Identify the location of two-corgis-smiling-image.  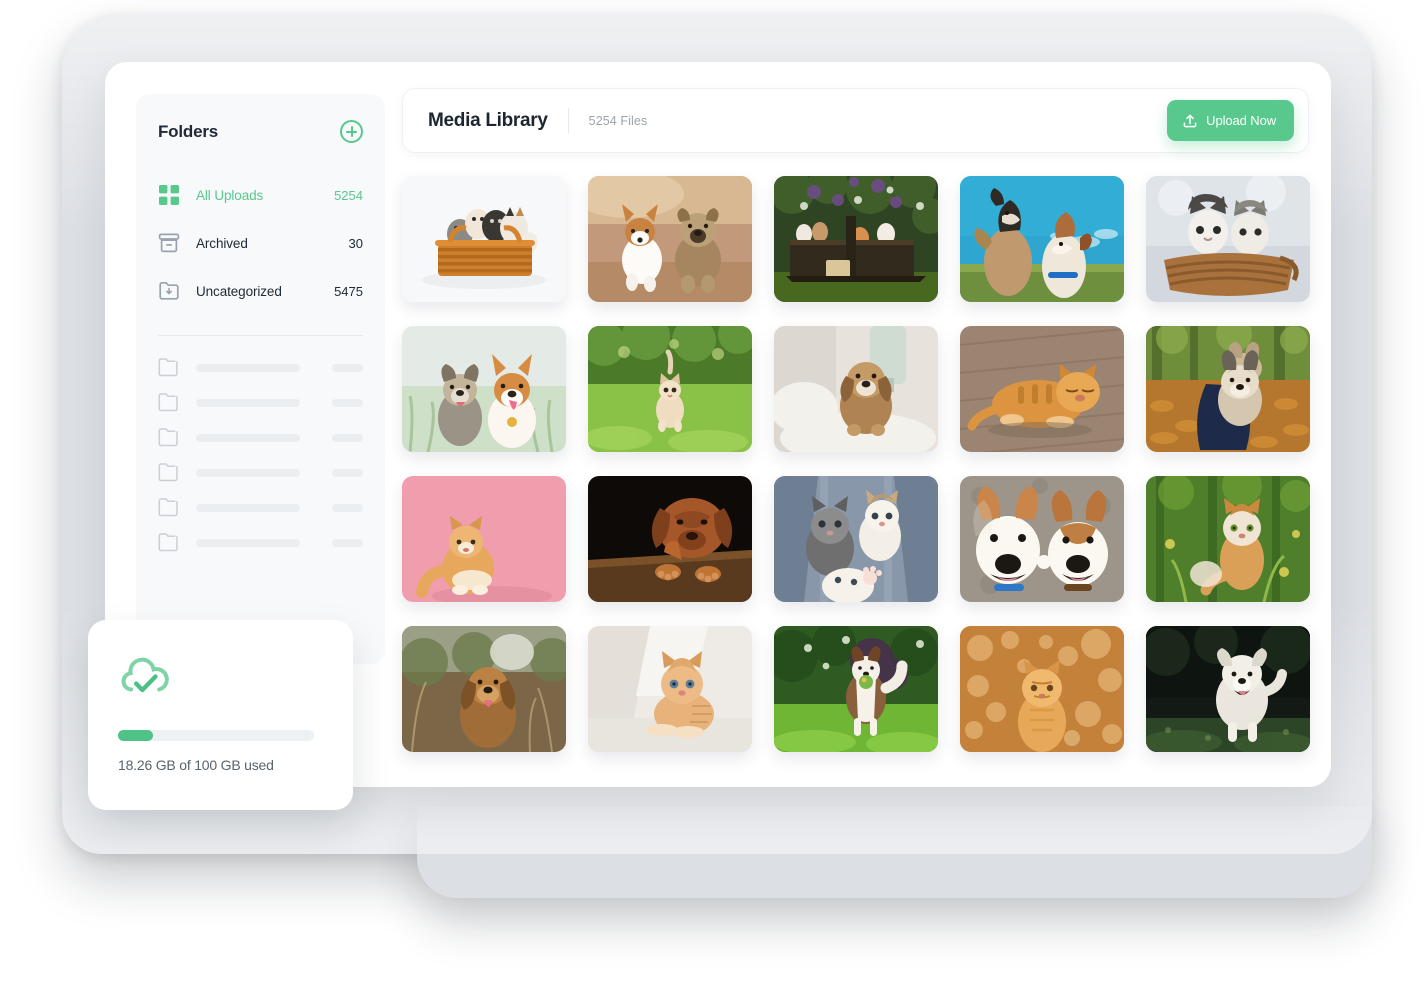
(1042, 539).